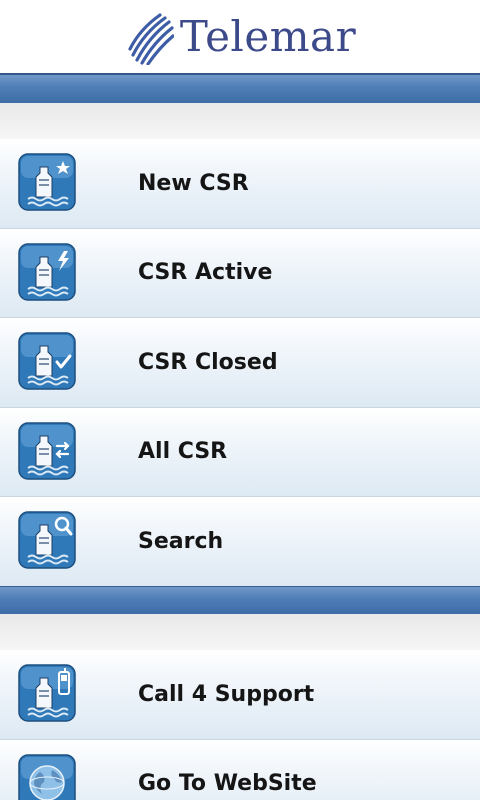 Image resolution: width=480 pixels, height=800 pixels. I want to click on menu-item-csr-closed: CSR Closed, so click(240, 363).